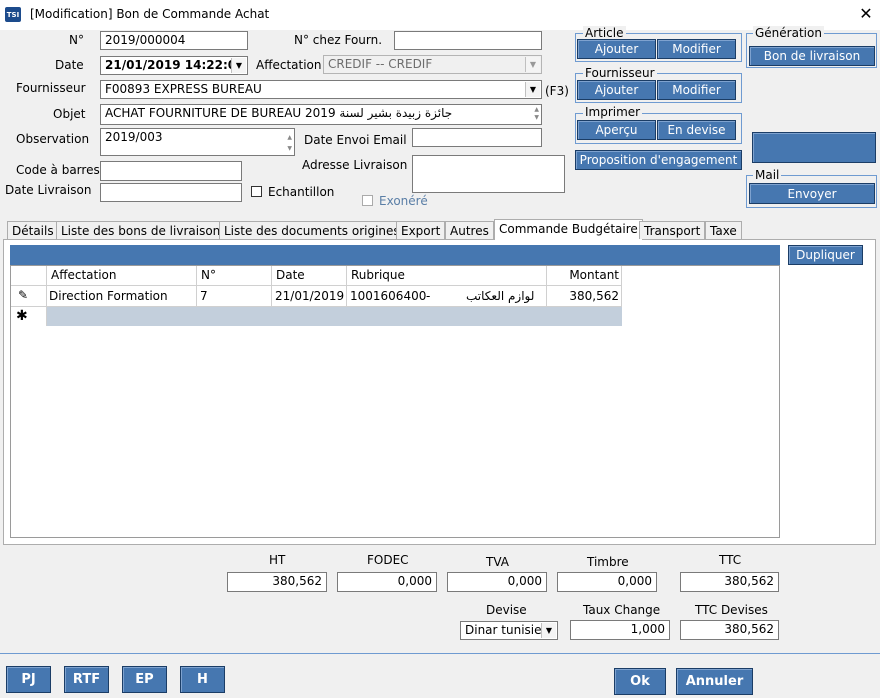 Image resolution: width=880 pixels, height=698 pixels. Describe the element at coordinates (616, 90) in the screenshot. I see `fournisseur-add-button: Ajouter` at that location.